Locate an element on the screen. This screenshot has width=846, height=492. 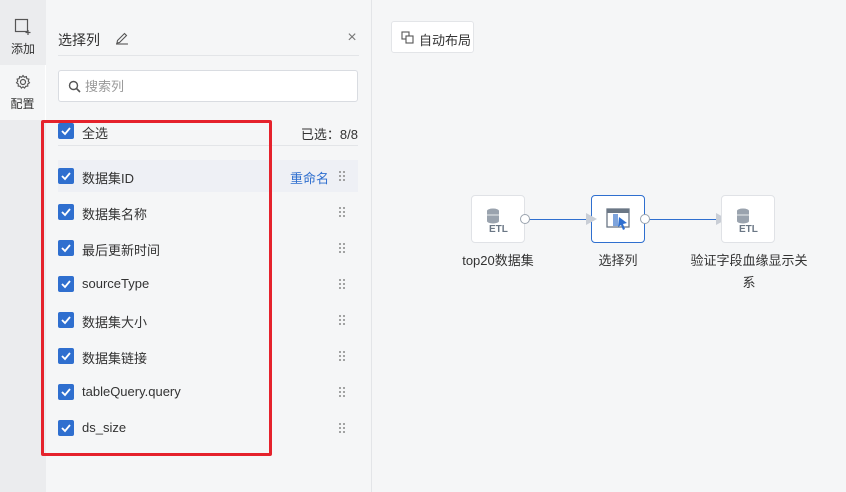
add-node-icon is located at coordinates (22, 26).